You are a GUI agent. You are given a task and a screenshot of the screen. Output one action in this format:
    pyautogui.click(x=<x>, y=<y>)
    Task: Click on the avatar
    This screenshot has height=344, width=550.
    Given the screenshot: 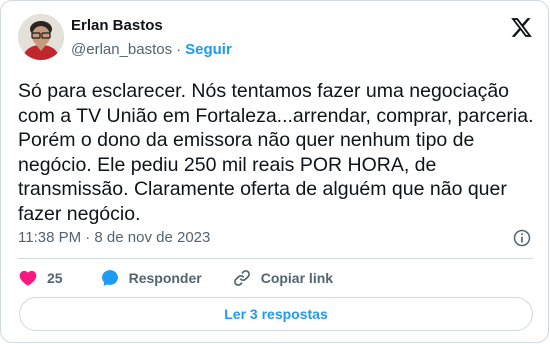 What is the action you would take?
    pyautogui.click(x=41, y=37)
    